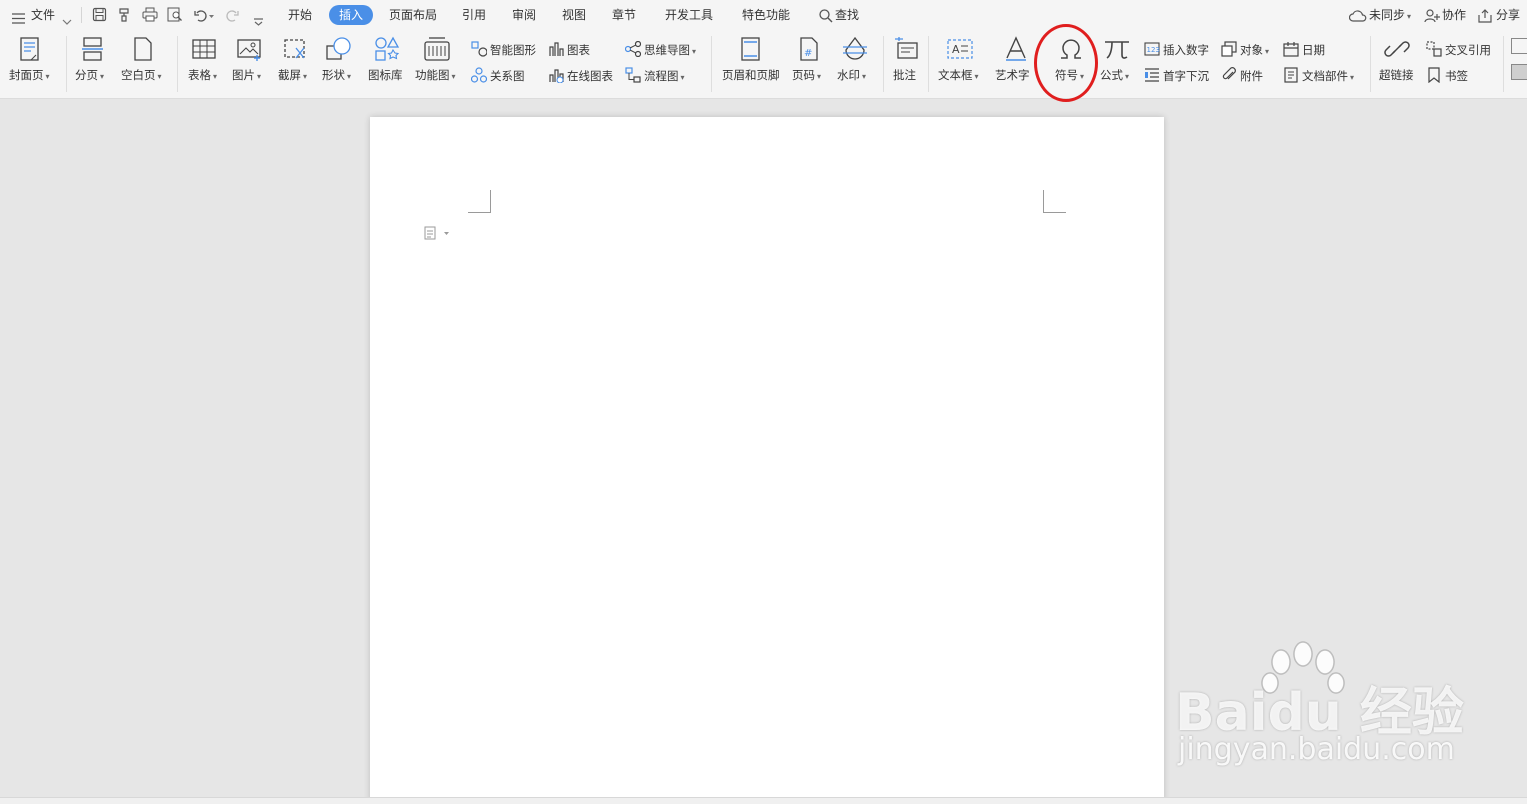 The image size is (1527, 804). What do you see at coordinates (437, 49) in the screenshot?
I see `function-chart-icon` at bounding box center [437, 49].